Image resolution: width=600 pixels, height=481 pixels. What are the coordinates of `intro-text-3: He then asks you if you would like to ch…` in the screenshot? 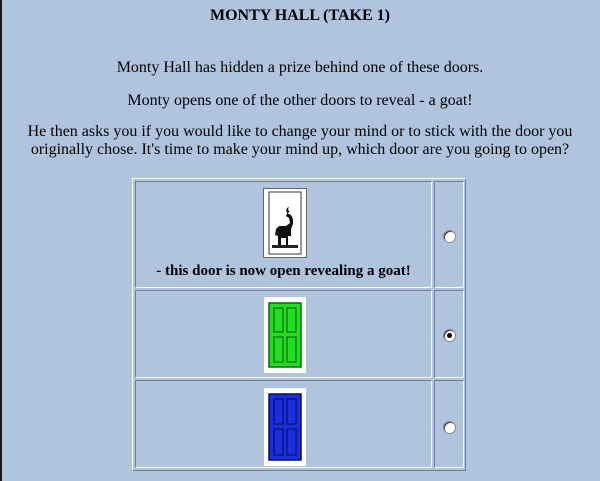 It's located at (300, 140).